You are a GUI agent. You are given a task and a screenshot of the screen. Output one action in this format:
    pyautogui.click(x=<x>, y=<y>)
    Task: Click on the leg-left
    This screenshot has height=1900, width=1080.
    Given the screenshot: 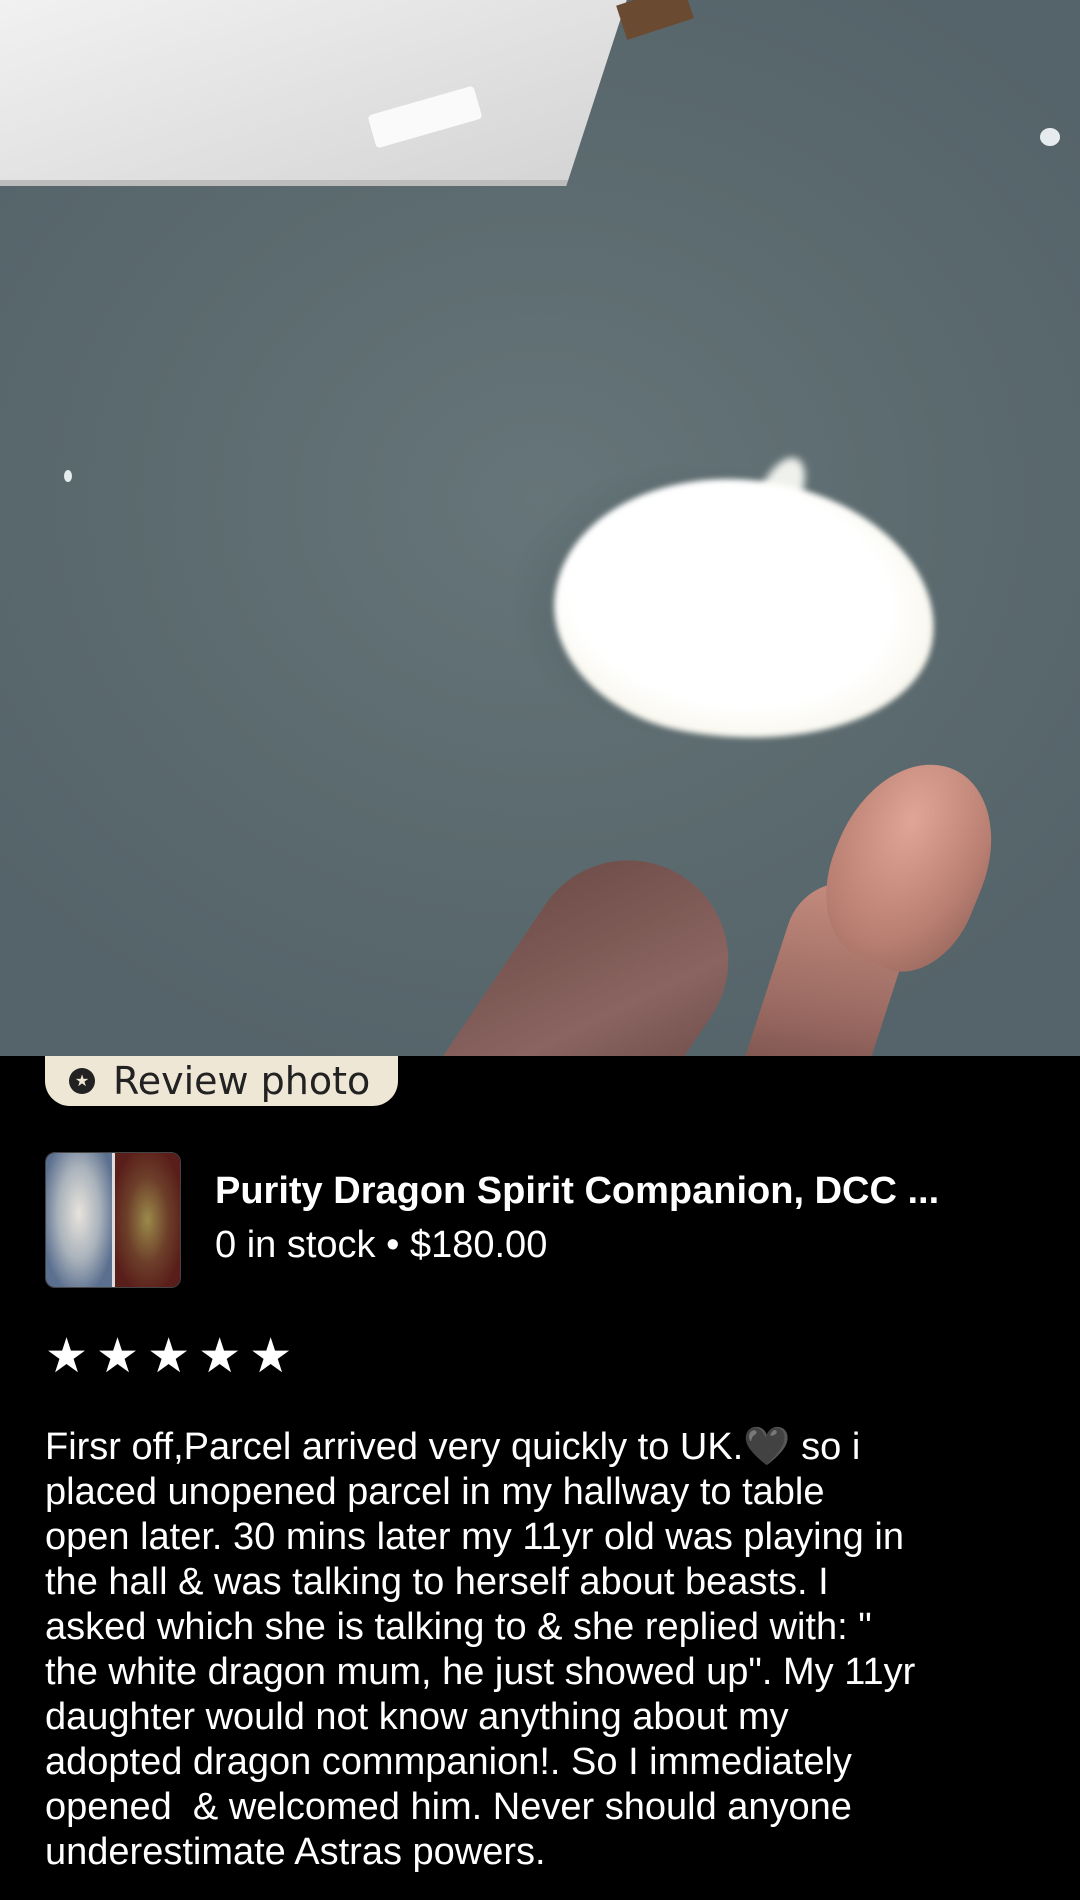 What is the action you would take?
    pyautogui.click(x=584, y=938)
    